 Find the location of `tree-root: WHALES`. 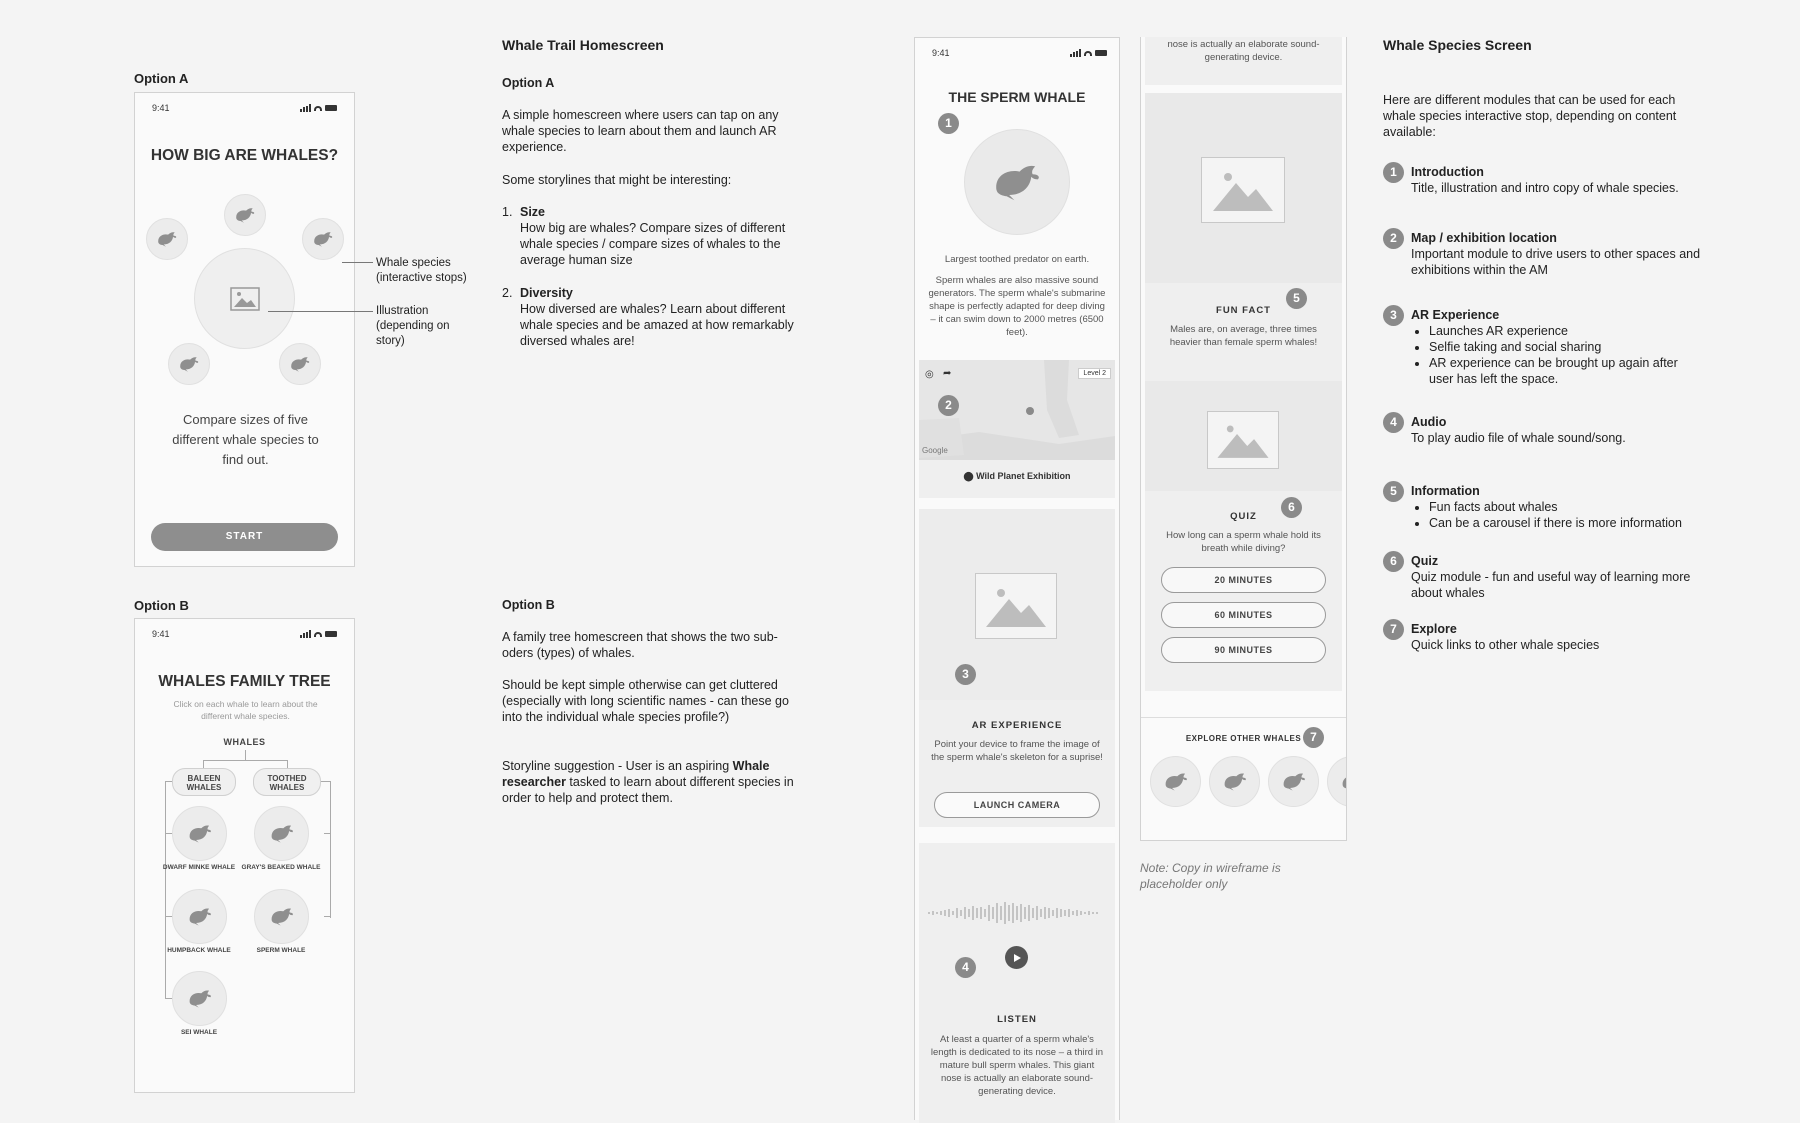

tree-root: WHALES is located at coordinates (244, 742).